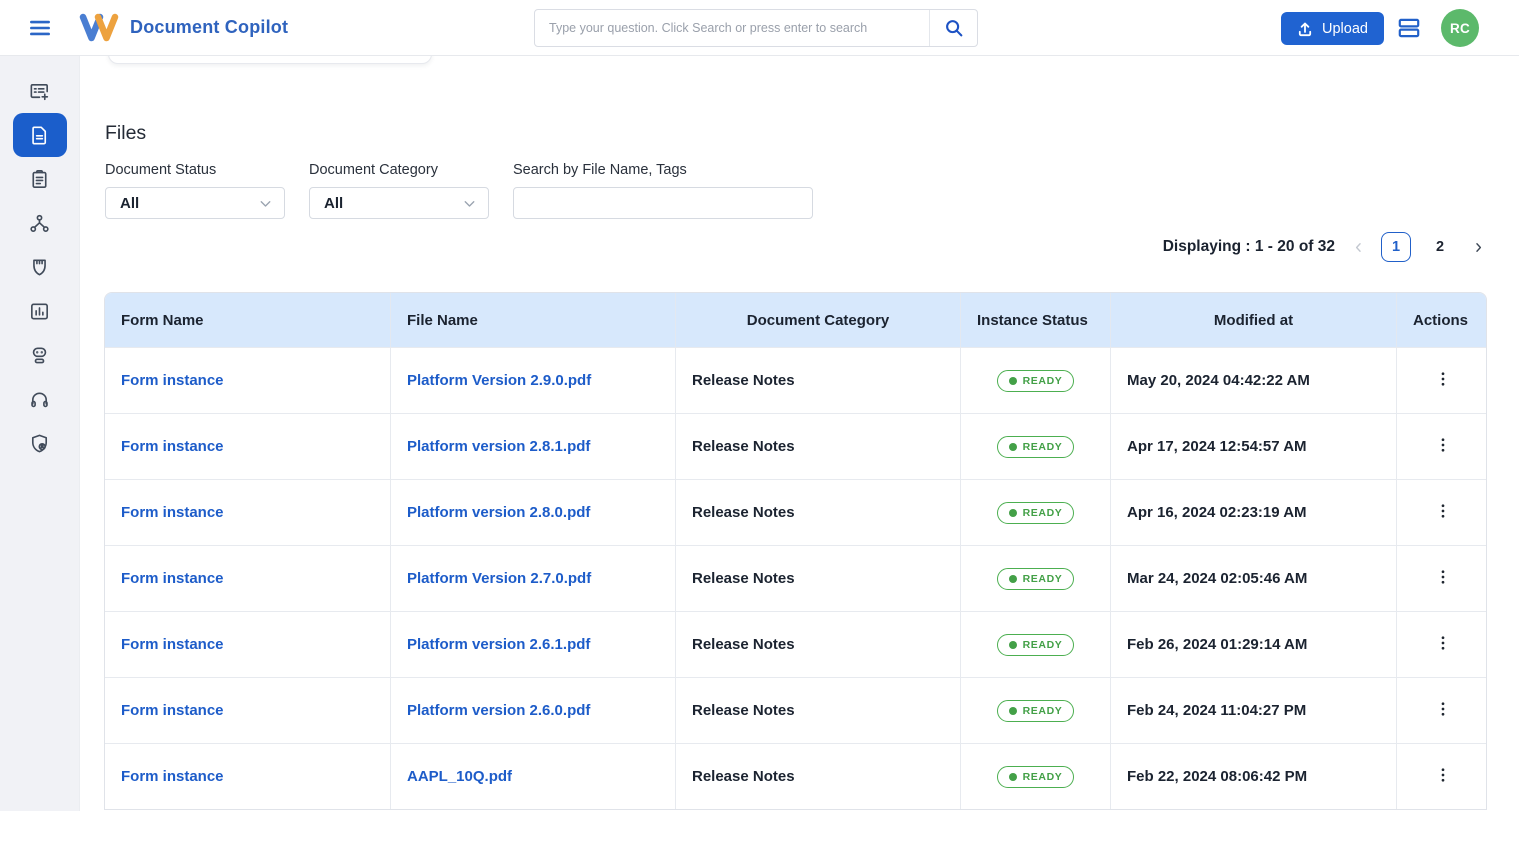 The image size is (1519, 855). I want to click on bar-chart-icon, so click(39, 311).